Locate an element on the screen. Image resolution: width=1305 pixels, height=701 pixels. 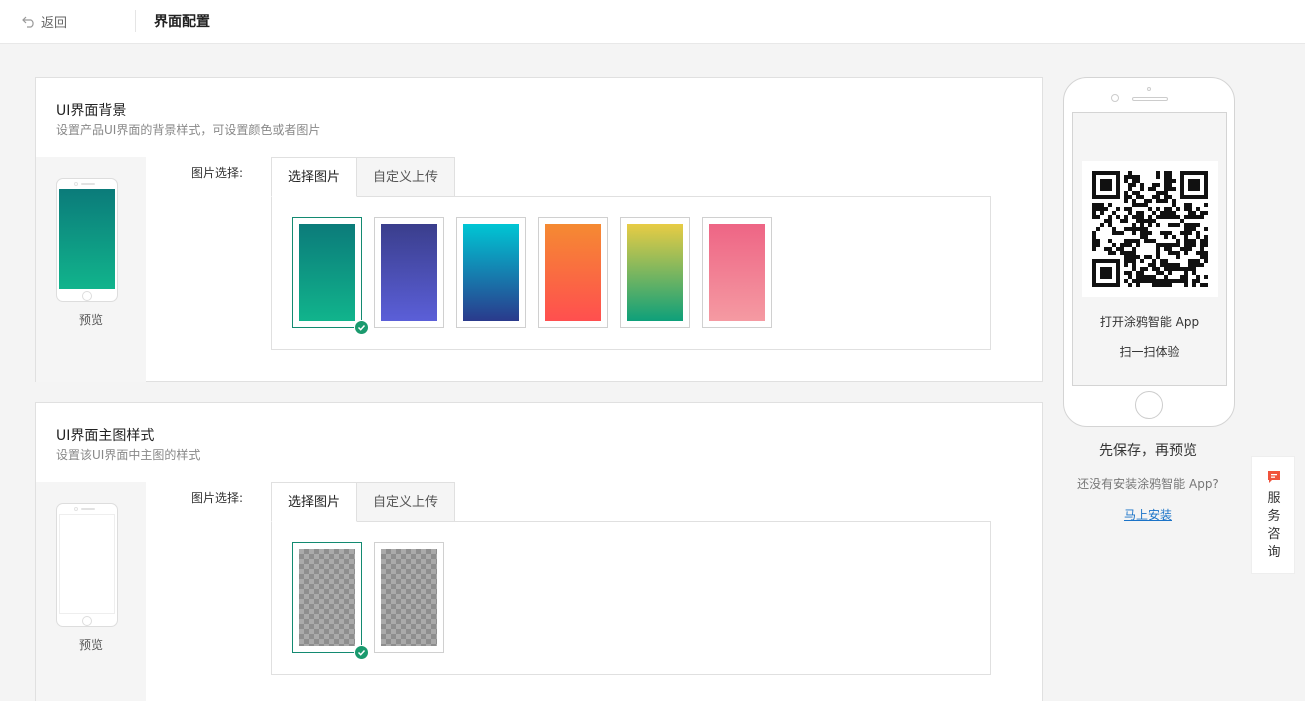
home-button is located at coordinates (1149, 405).